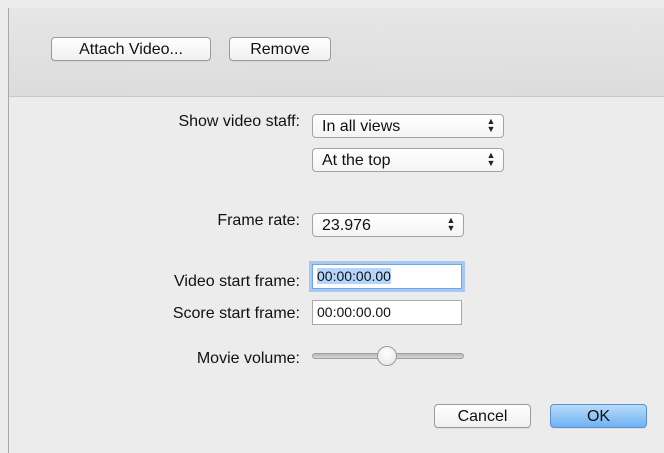 The height and width of the screenshot is (453, 664). Describe the element at coordinates (408, 160) in the screenshot. I see `video-staff-position-popup: At the top ▲ ▼` at that location.